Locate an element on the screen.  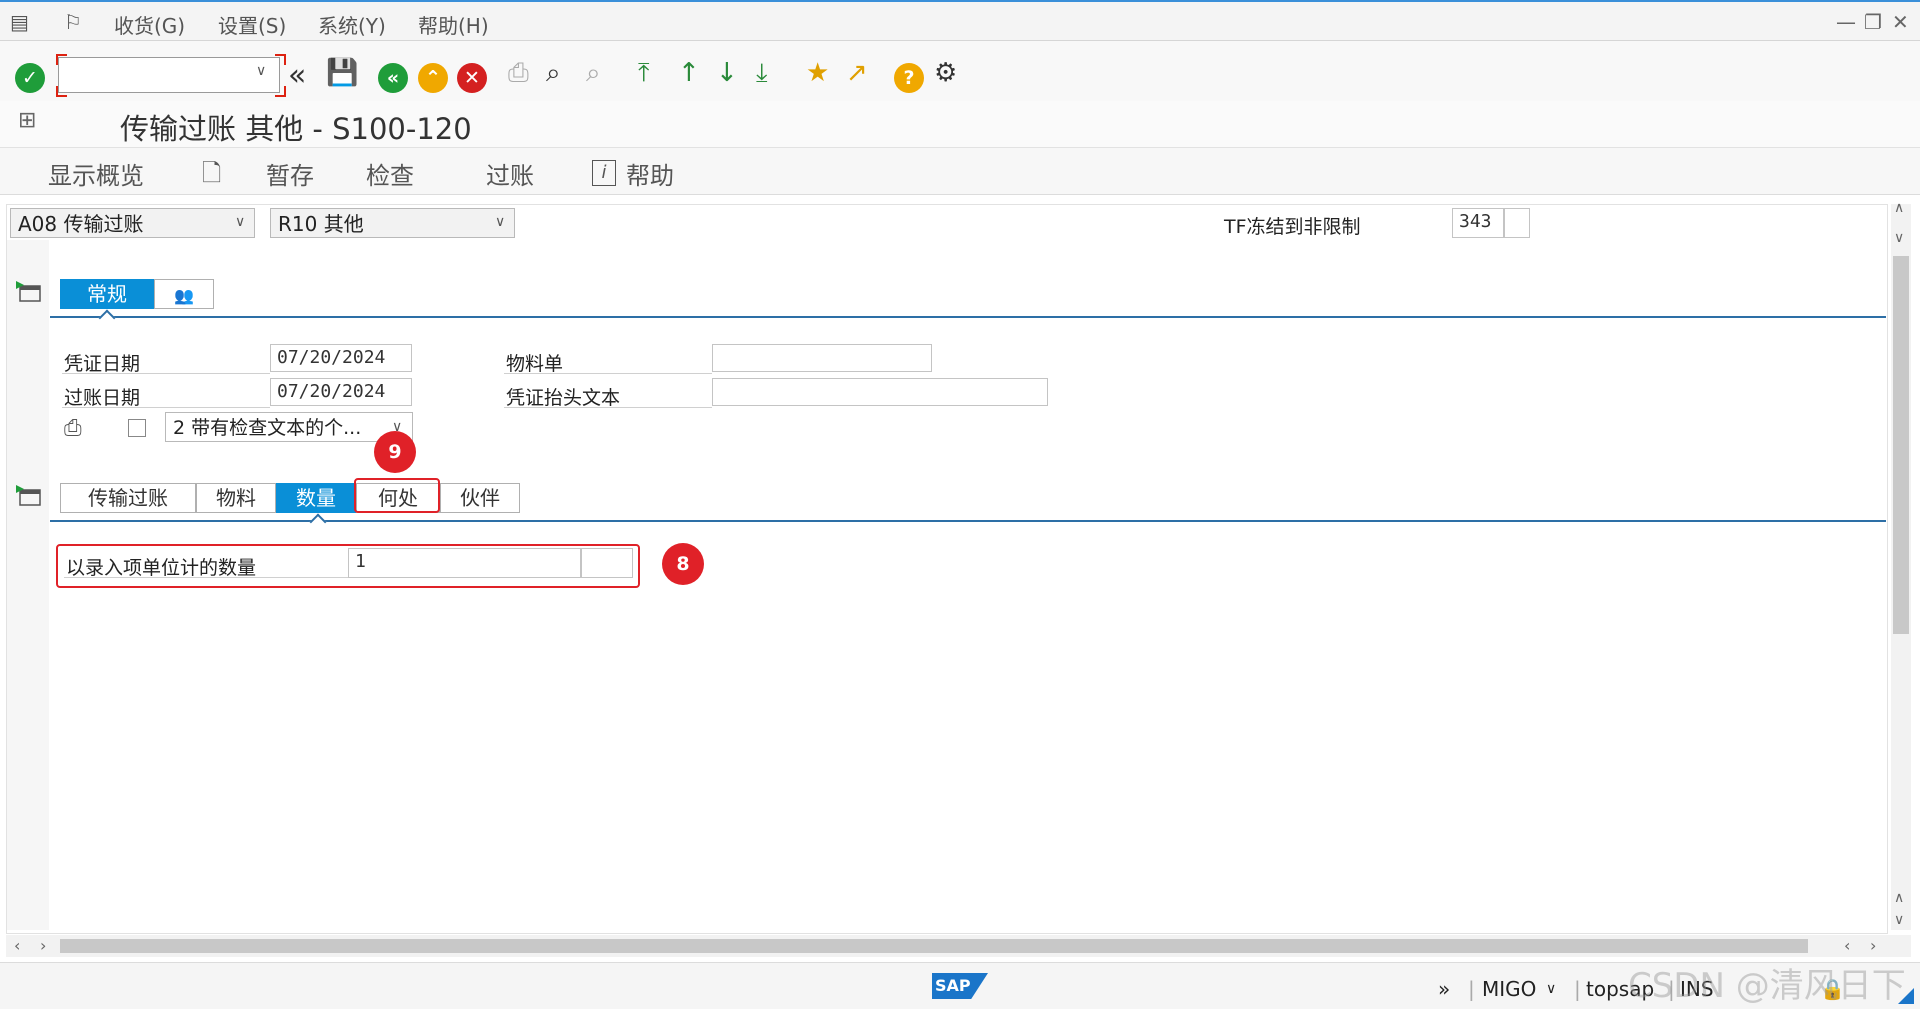
tab-partner-icon: 👥 is located at coordinates (184, 294).